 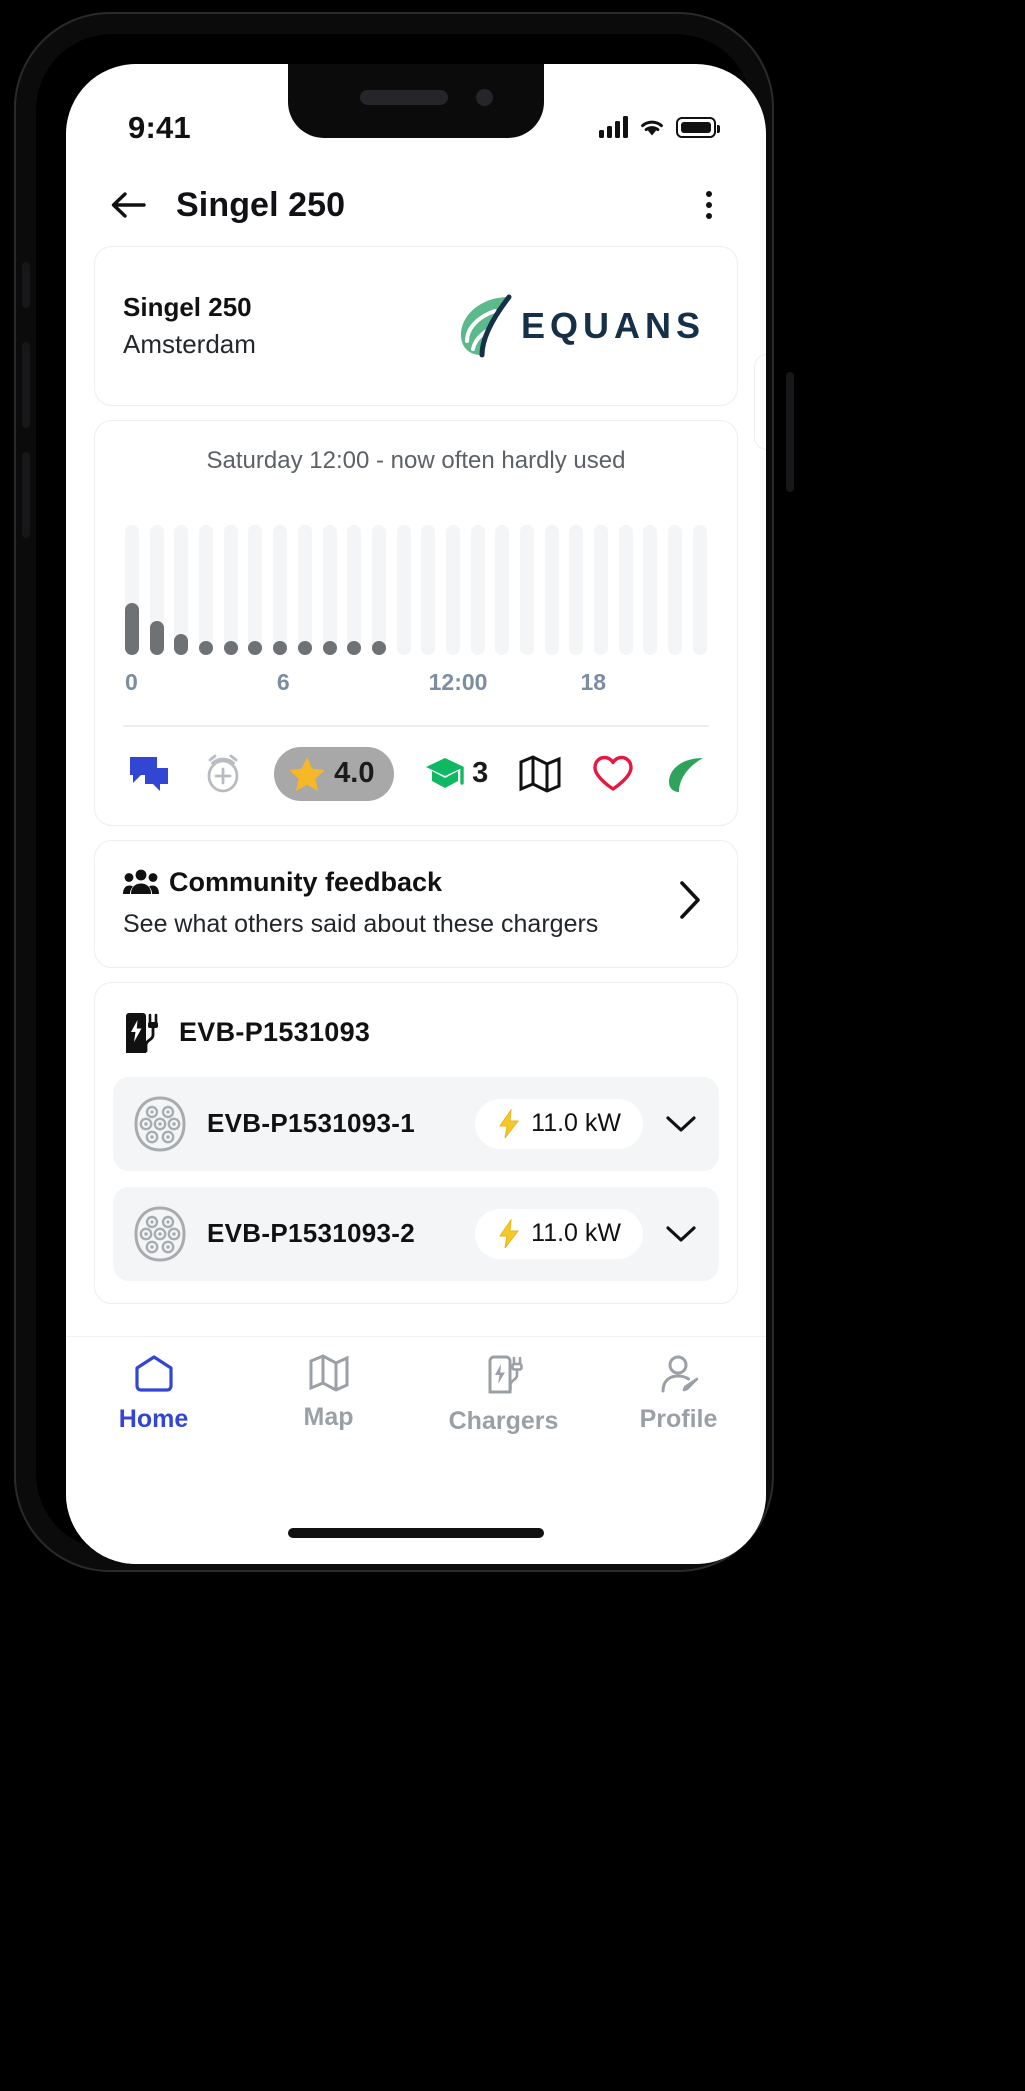 I want to click on location-city: Amsterdam, so click(x=189, y=344).